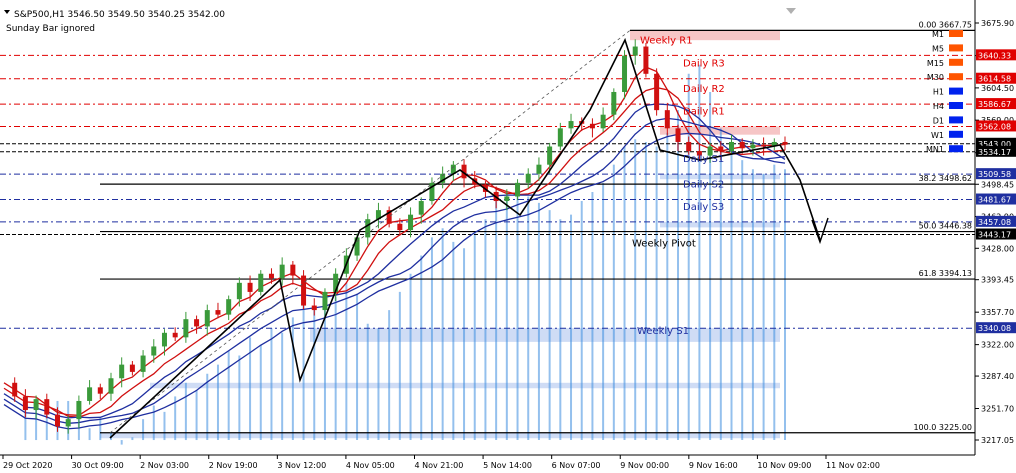  I want to click on price-tag-label: 3340.08, so click(994, 328).